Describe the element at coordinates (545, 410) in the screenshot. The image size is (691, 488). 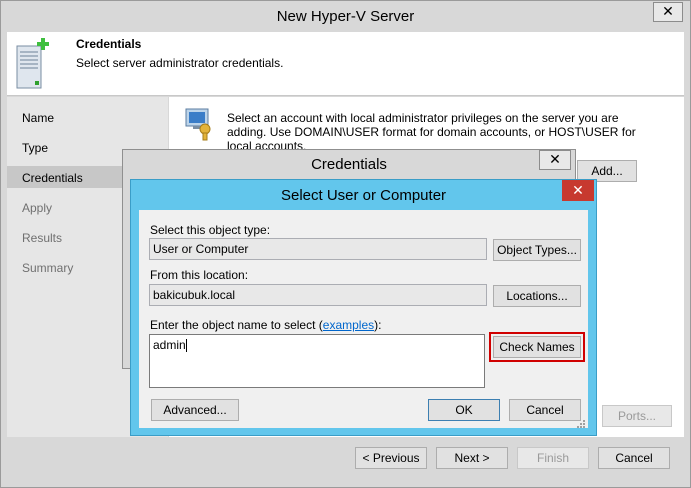
I see `select-cancel-button: Cancel` at that location.